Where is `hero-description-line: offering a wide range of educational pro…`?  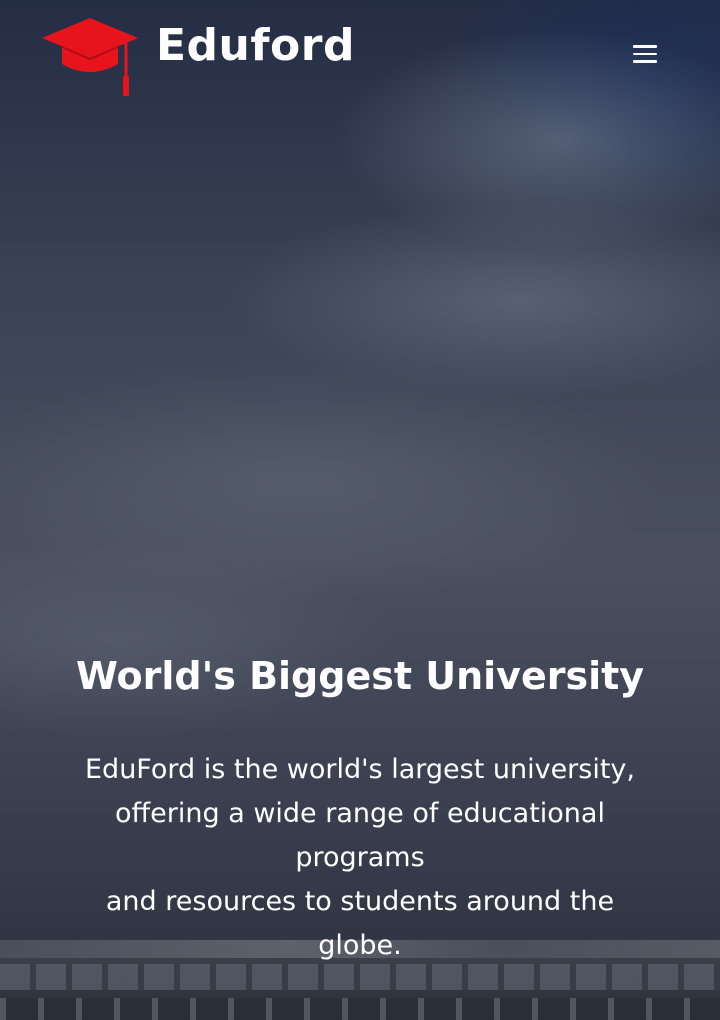
hero-description-line: offering a wide range of educational pro… is located at coordinates (360, 835).